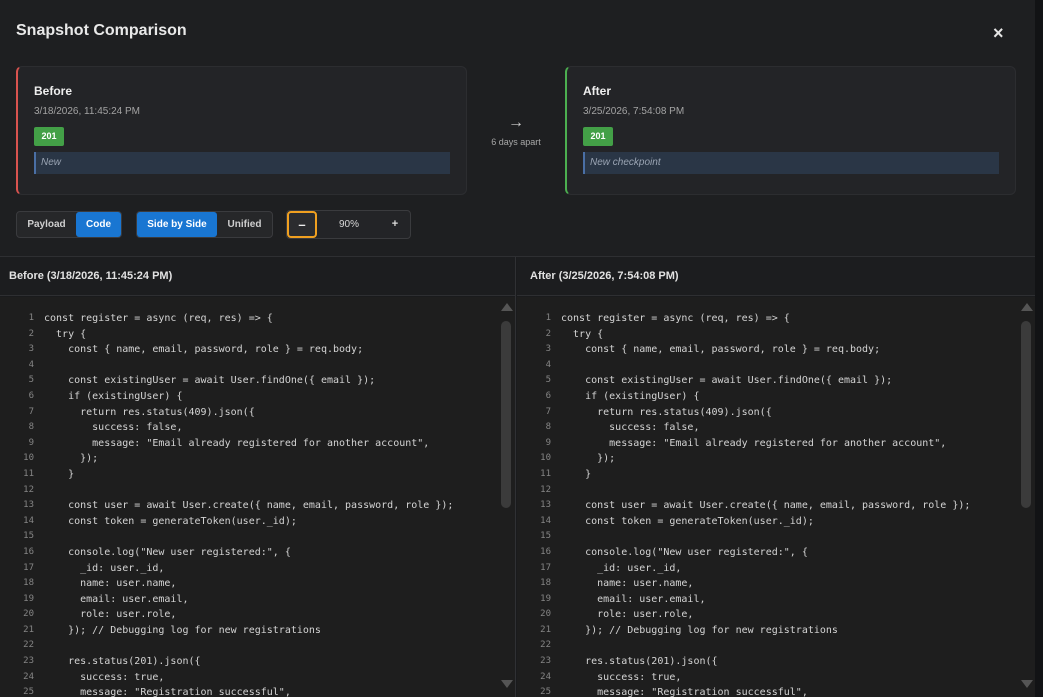  Describe the element at coordinates (31, 427) in the screenshot. I see `line-number: 8` at that location.